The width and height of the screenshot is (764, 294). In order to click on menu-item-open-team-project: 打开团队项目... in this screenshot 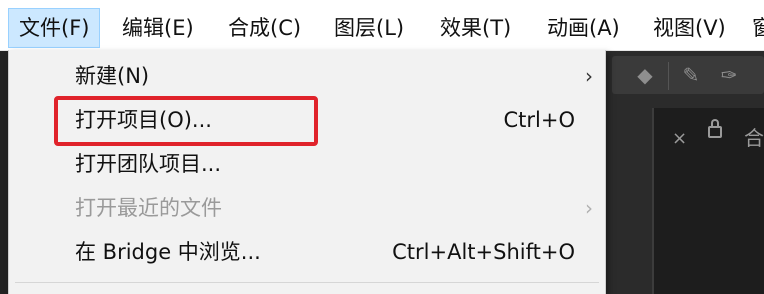, I will do `click(307, 164)`.